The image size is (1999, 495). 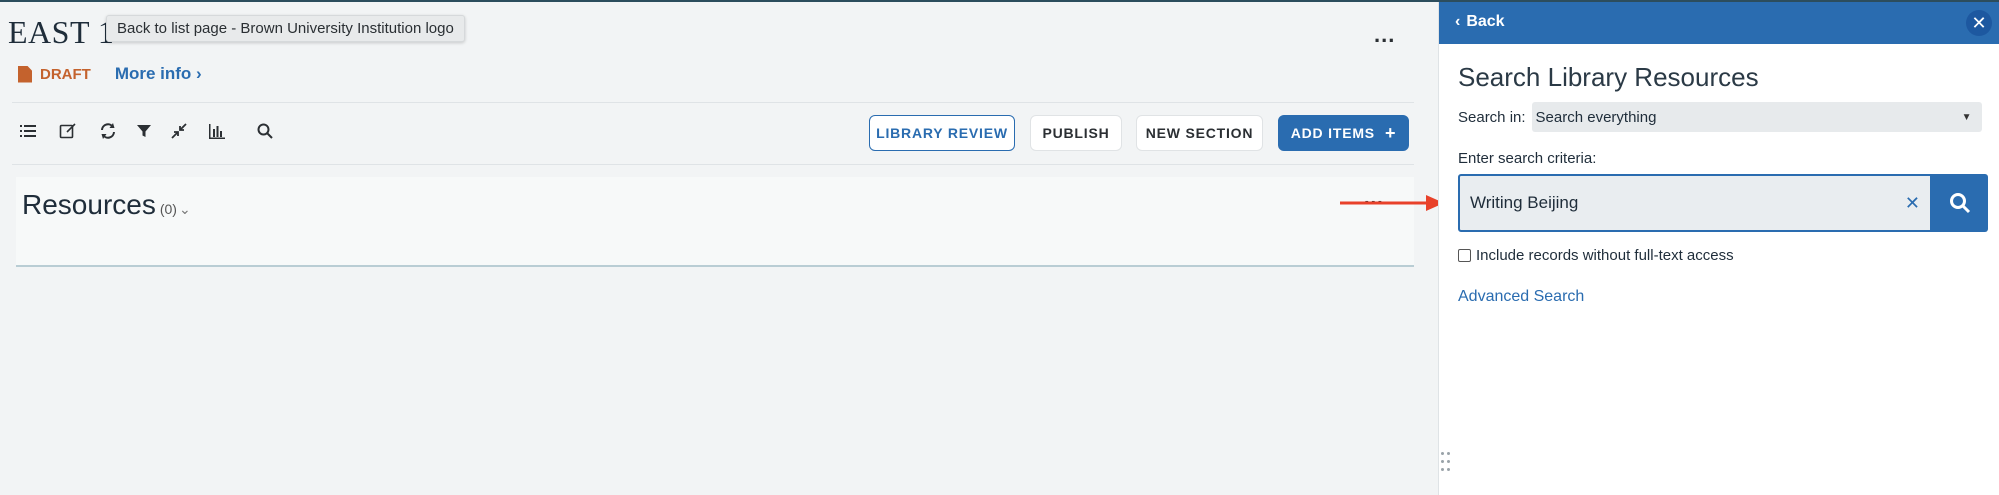 I want to click on include-checkbox, so click(x=1464, y=255).